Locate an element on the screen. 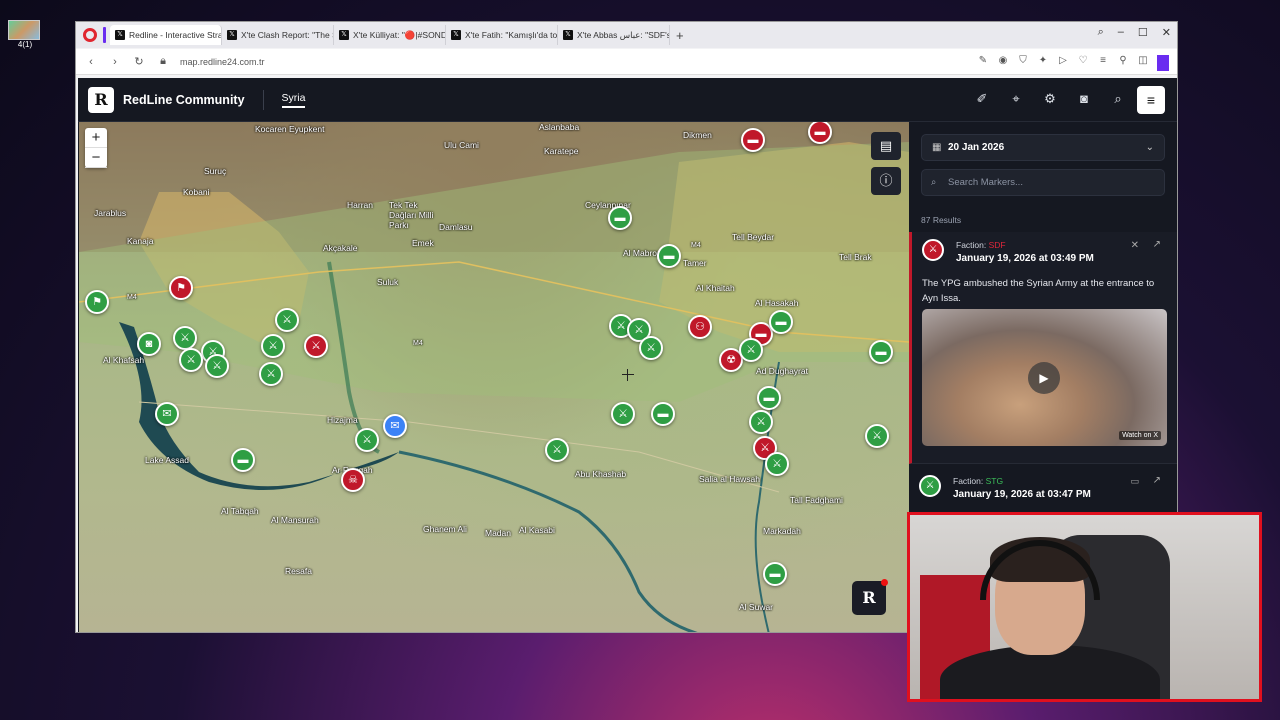 The width and height of the screenshot is (1280, 720). desktop-icon-thumbnail is located at coordinates (24, 30).